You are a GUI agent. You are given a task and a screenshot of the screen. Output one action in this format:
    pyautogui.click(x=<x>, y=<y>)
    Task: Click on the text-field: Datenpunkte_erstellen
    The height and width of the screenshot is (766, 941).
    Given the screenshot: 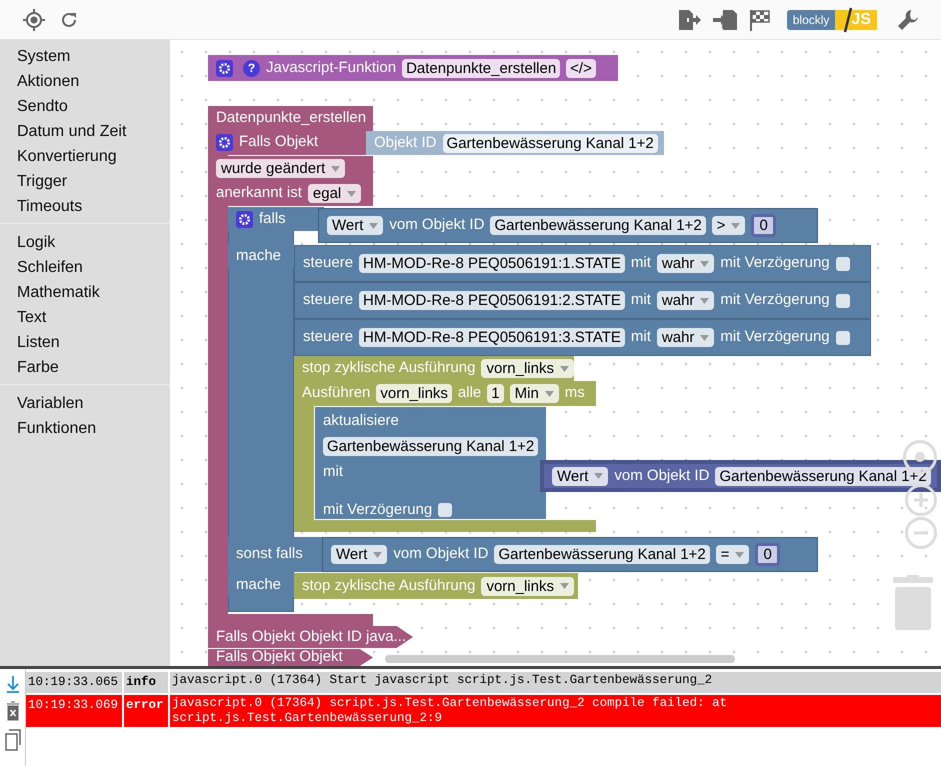 What is the action you would take?
    pyautogui.click(x=481, y=68)
    